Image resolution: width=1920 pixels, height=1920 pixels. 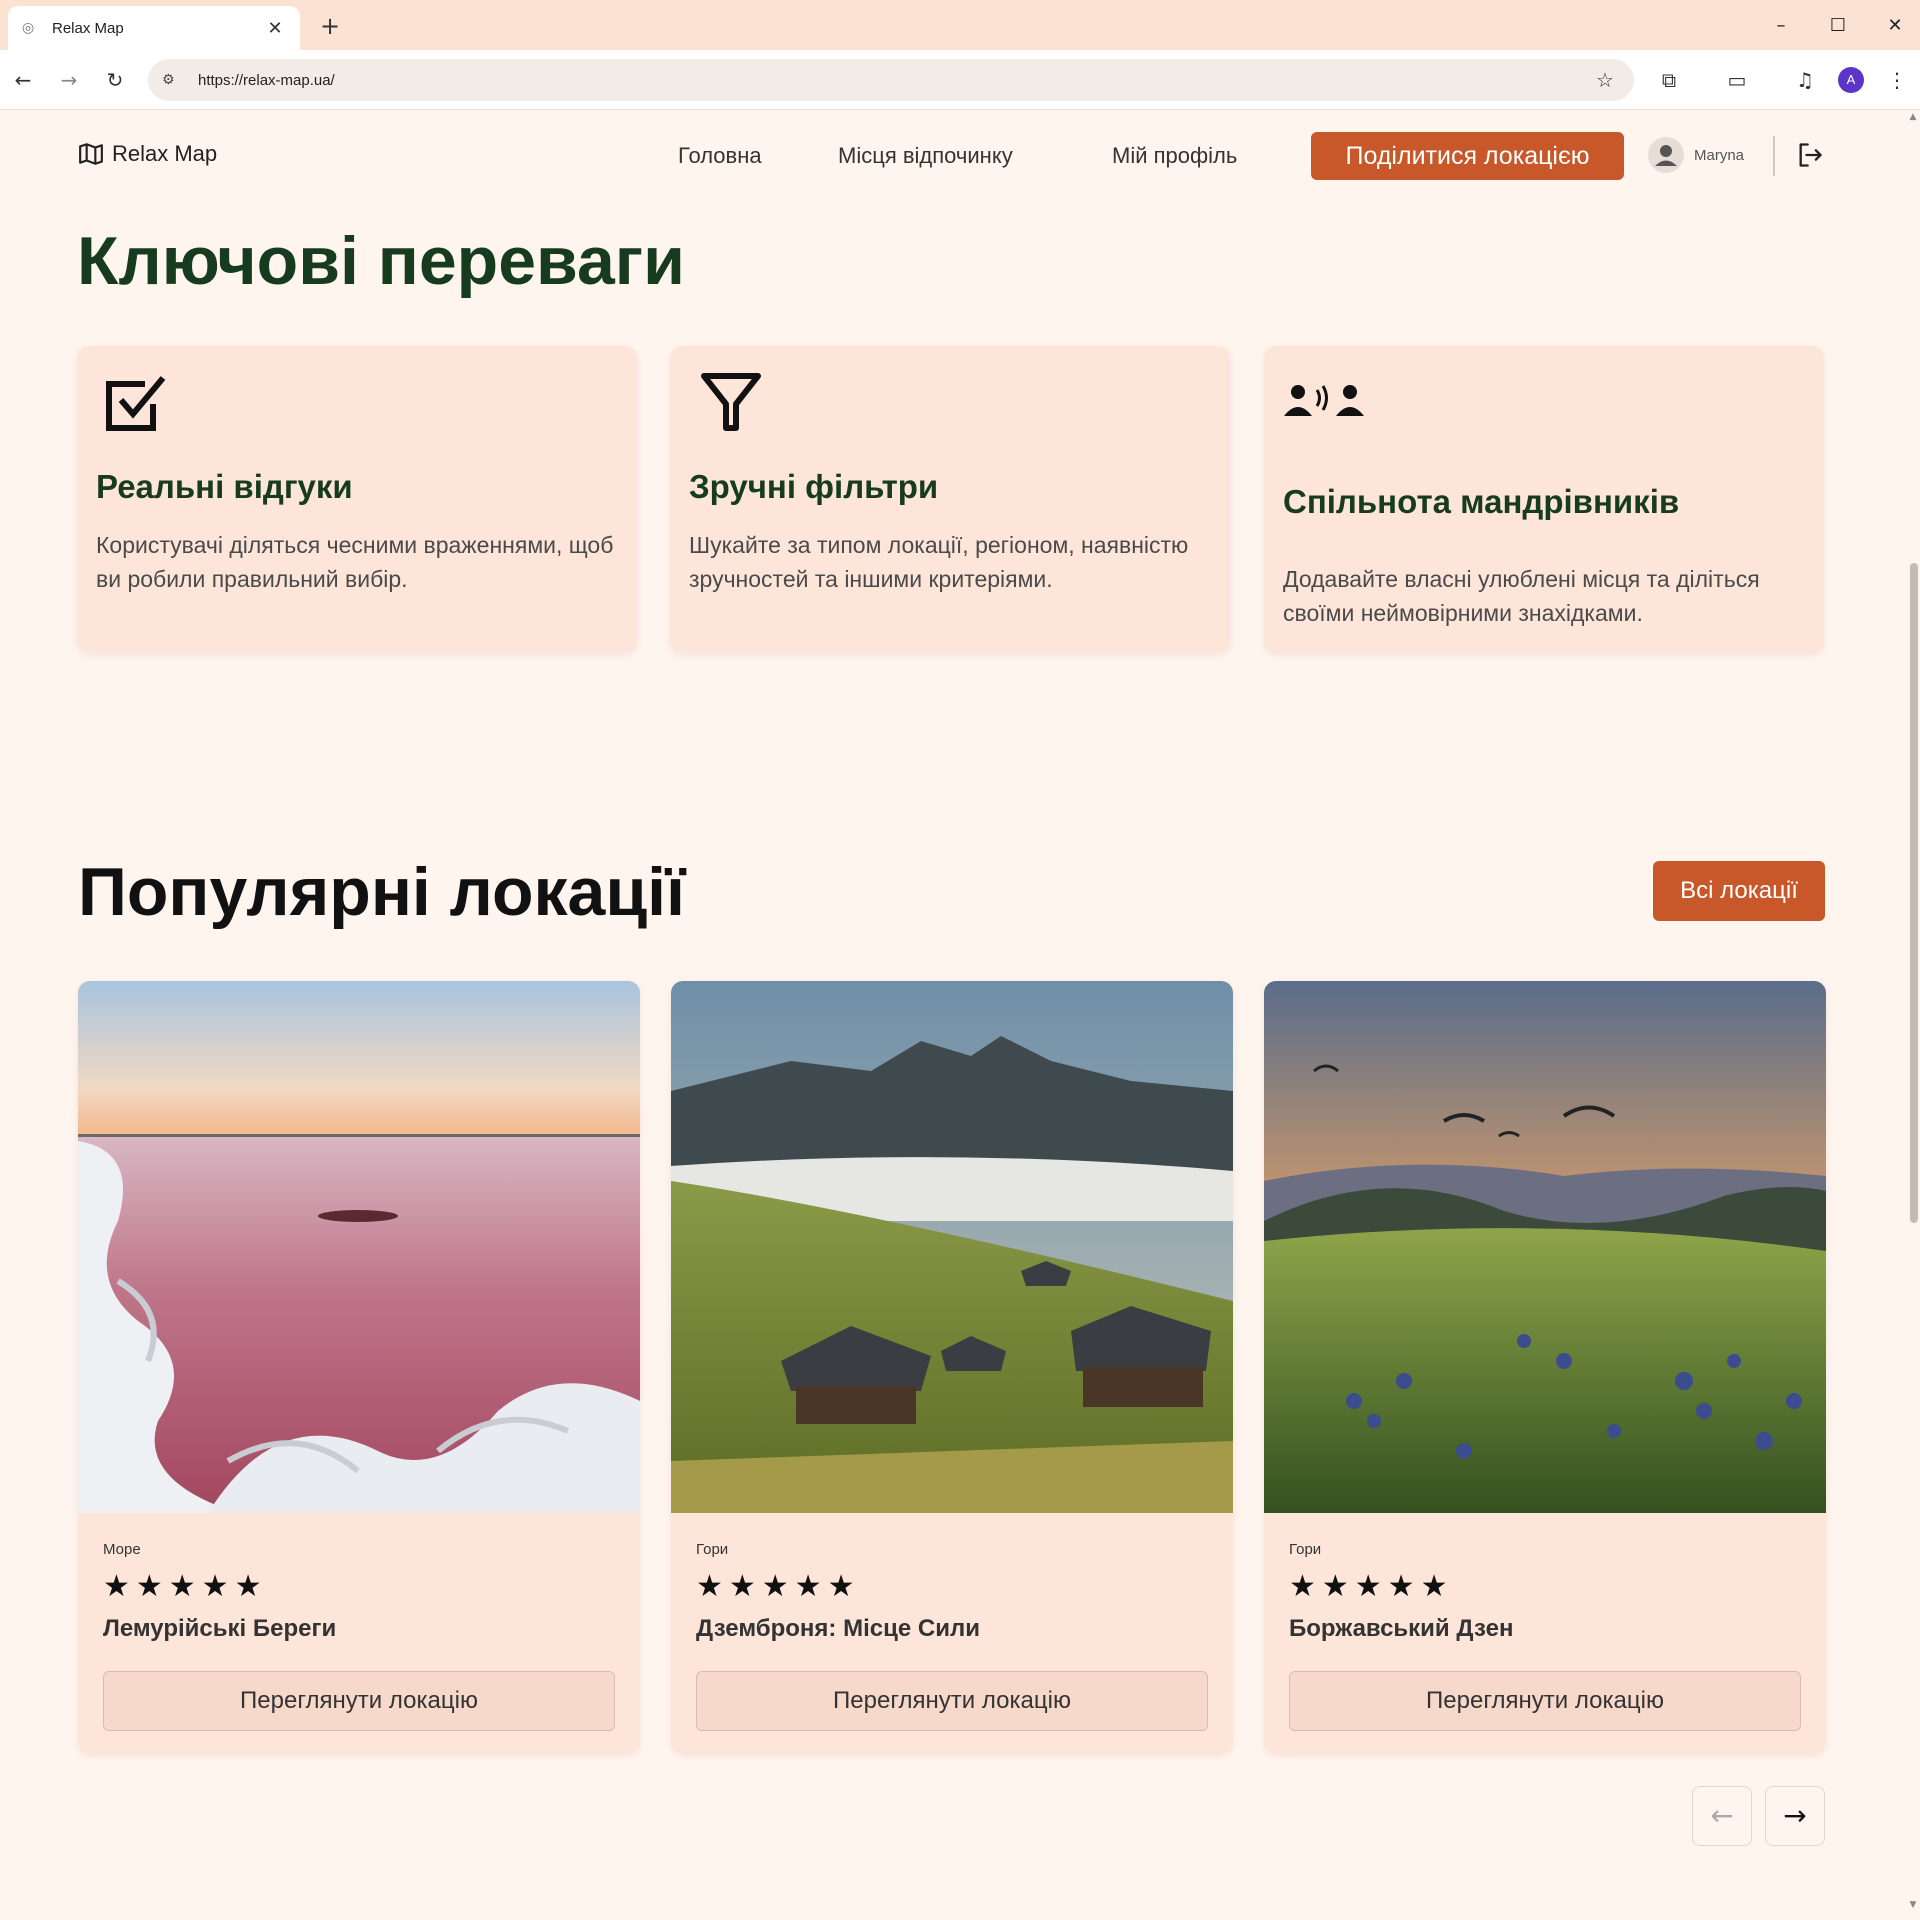 What do you see at coordinates (91, 154) in the screenshot?
I see `map-icon` at bounding box center [91, 154].